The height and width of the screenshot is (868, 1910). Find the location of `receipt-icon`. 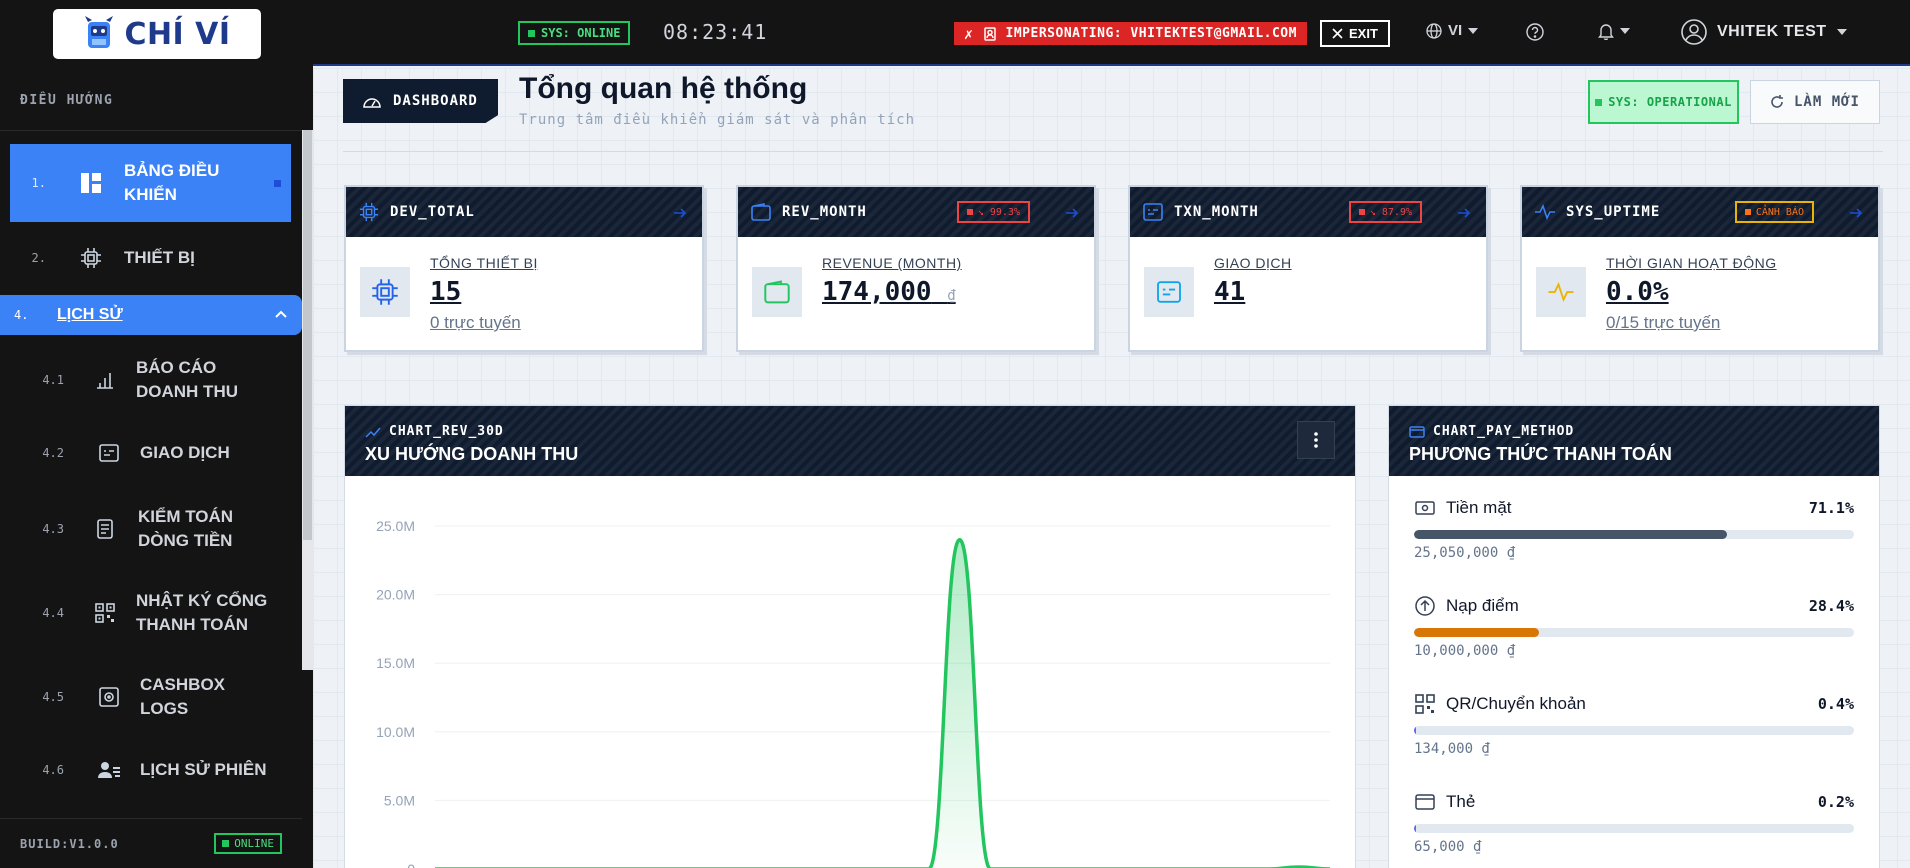

receipt-icon is located at coordinates (1169, 292).